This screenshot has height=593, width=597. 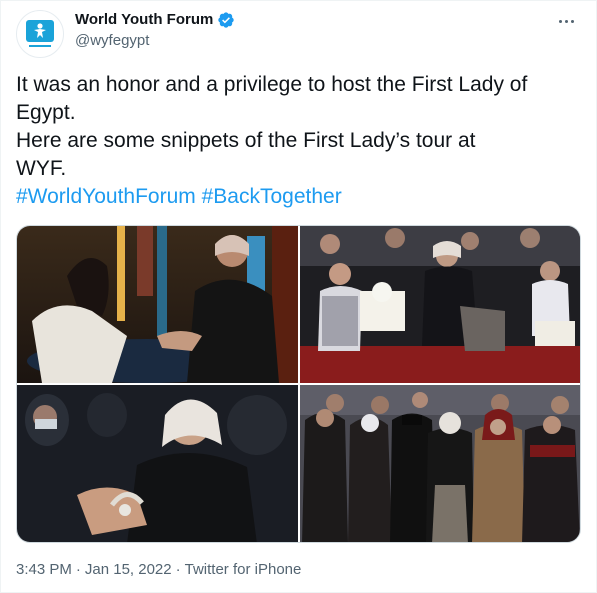 What do you see at coordinates (112, 41) in the screenshot?
I see `author-handle: @wyfegypt` at bounding box center [112, 41].